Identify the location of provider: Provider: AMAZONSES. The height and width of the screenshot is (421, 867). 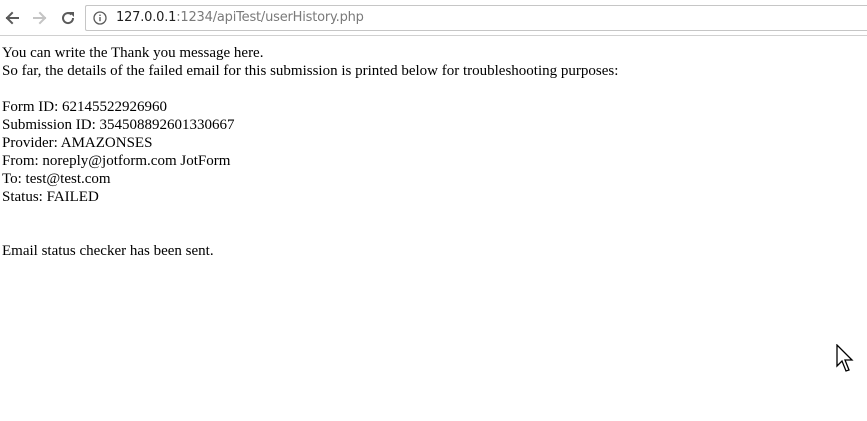
(77, 143).